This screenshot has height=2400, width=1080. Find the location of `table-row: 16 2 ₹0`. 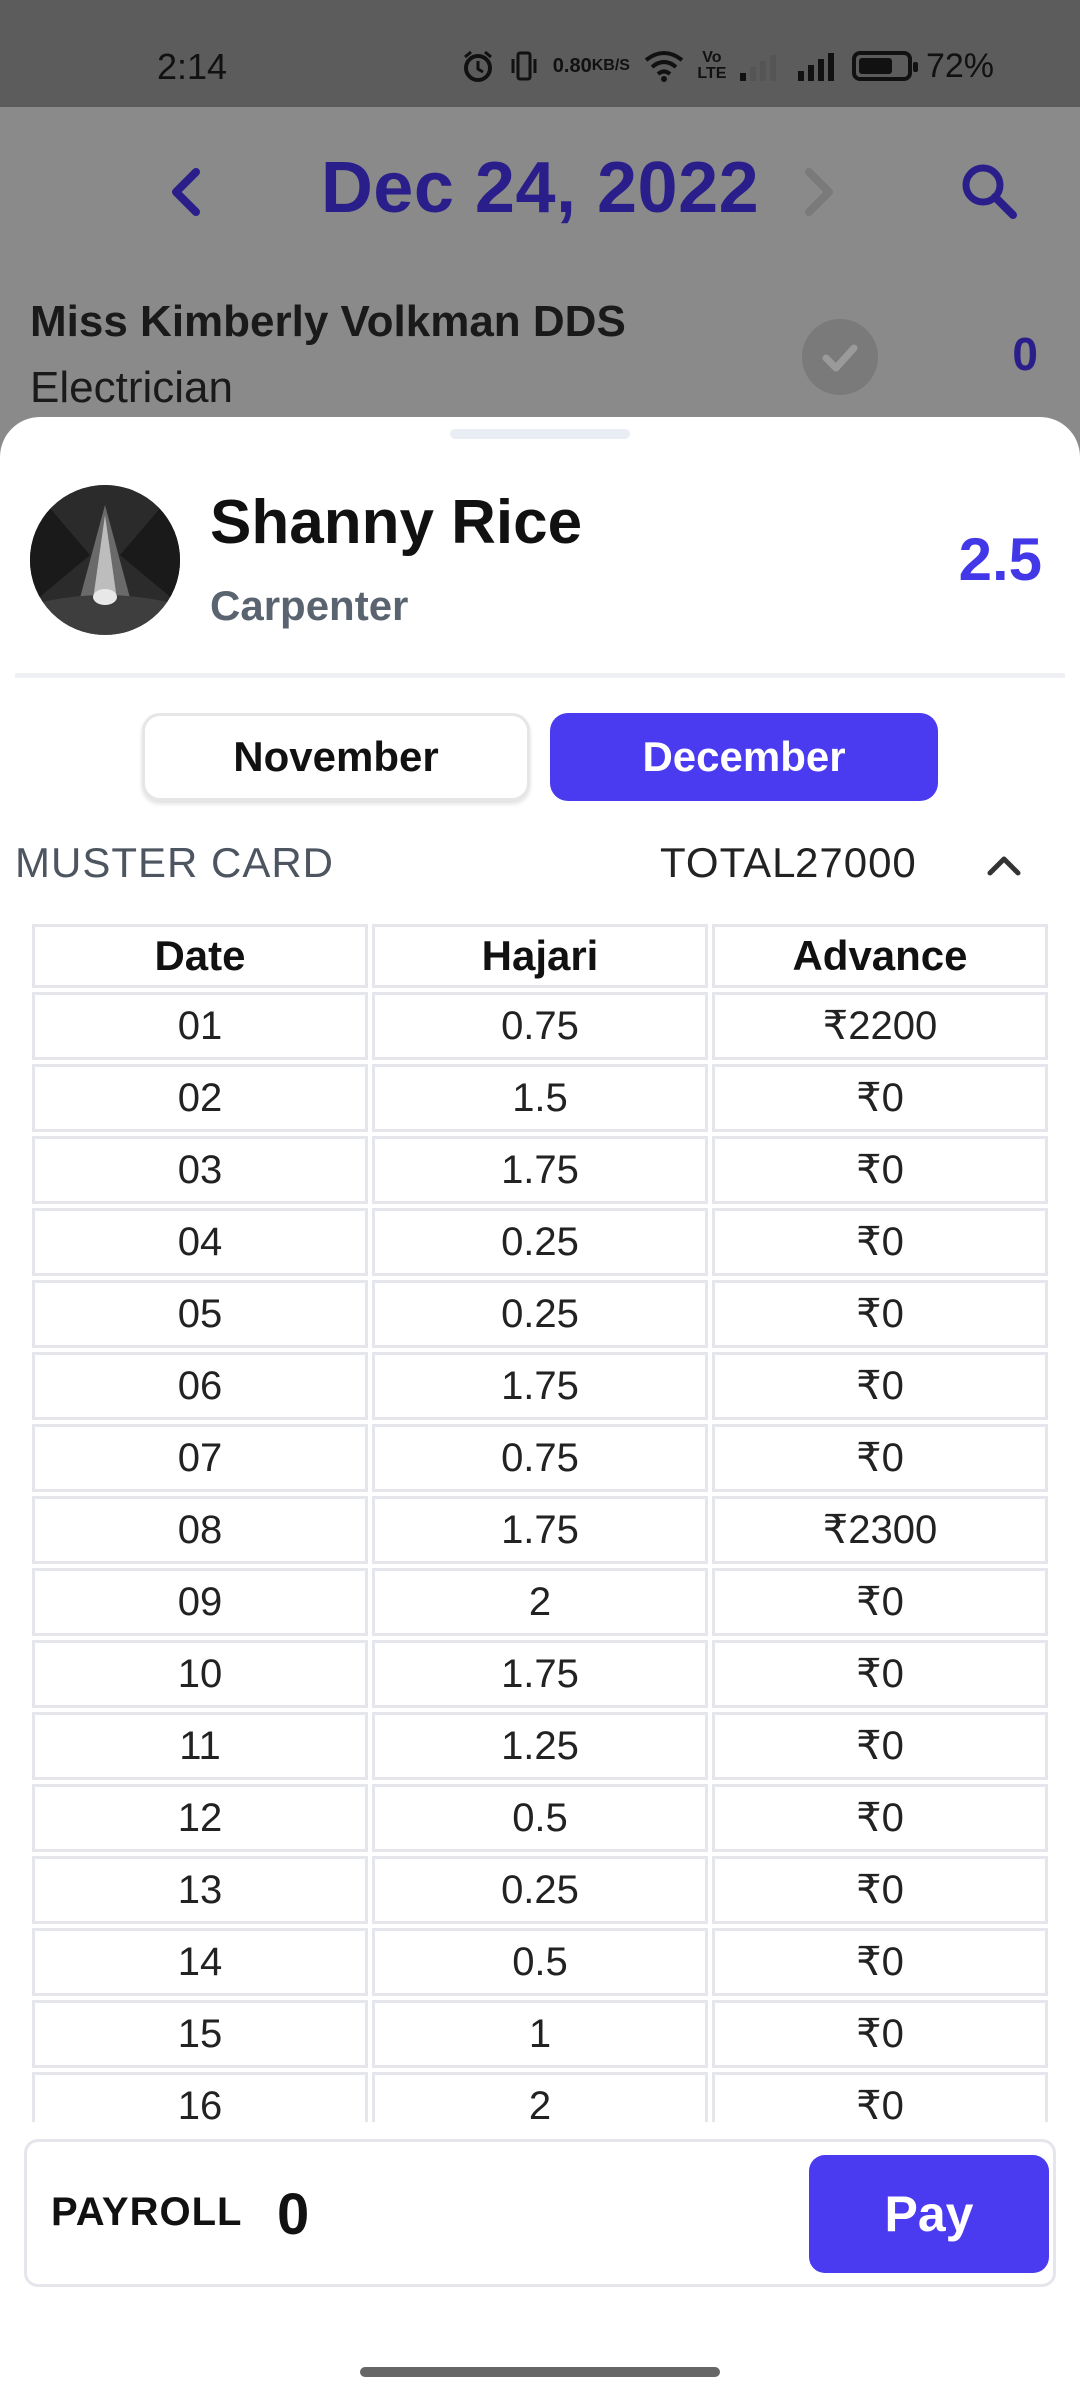

table-row: 16 2 ₹0 is located at coordinates (540, 2097).